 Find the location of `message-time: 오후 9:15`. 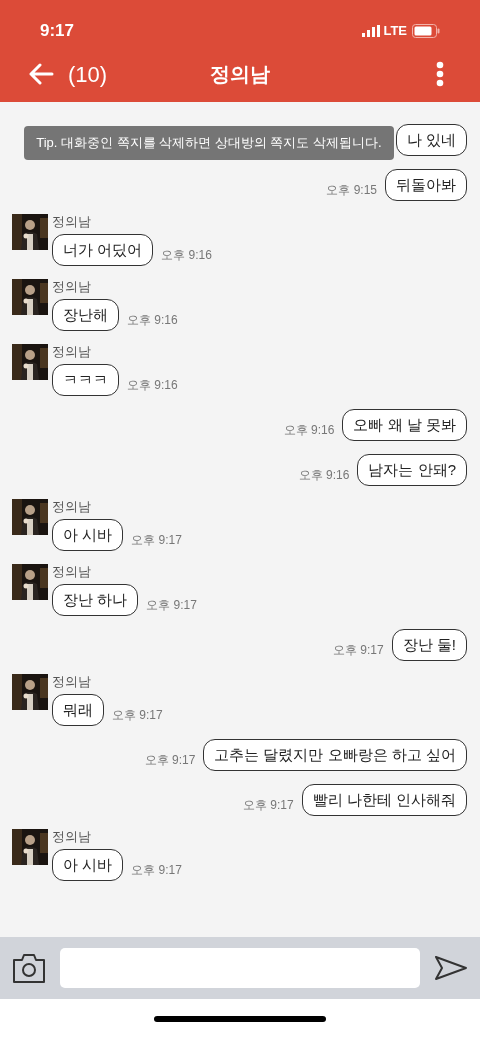

message-time: 오후 9:15 is located at coordinates (351, 190).